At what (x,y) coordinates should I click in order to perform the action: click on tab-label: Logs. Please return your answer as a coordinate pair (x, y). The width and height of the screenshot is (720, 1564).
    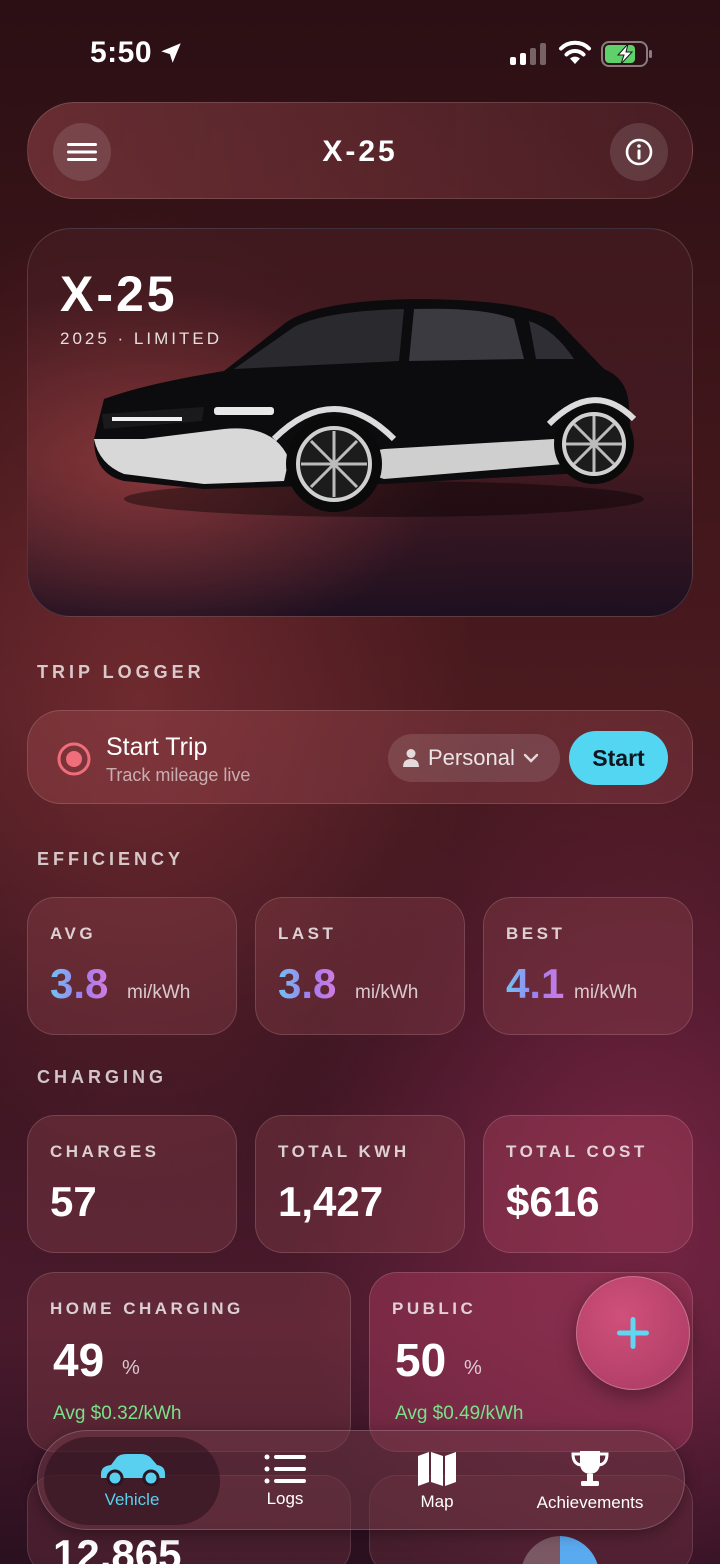
    Looking at the image, I should click on (285, 1498).